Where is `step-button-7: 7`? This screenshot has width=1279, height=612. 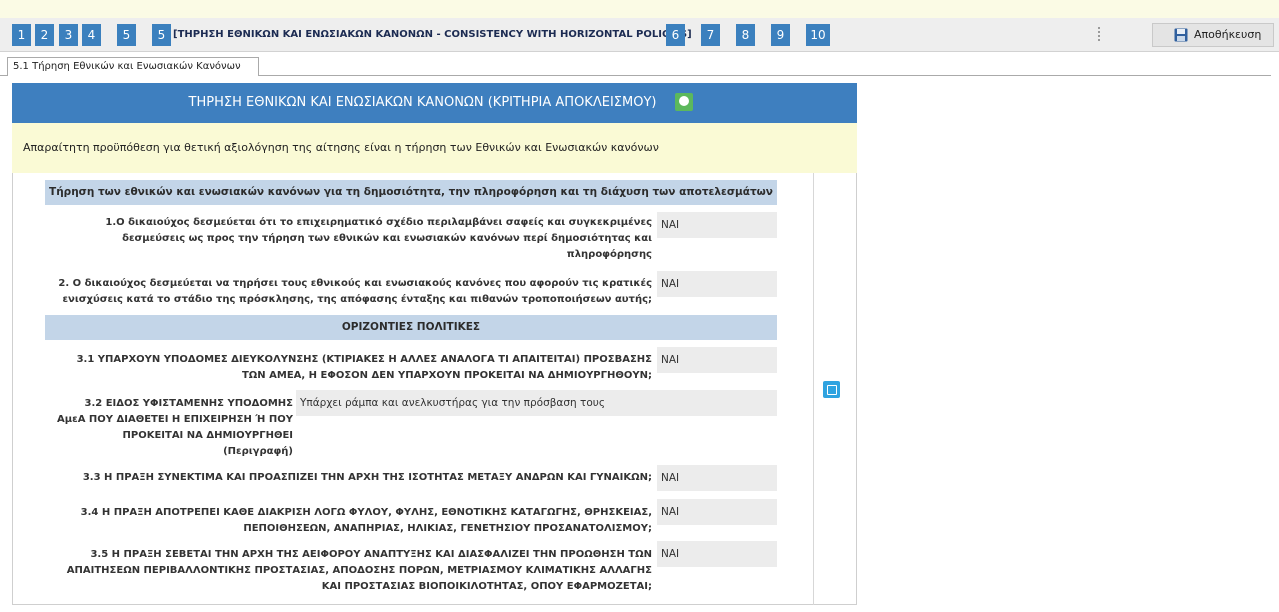 step-button-7: 7 is located at coordinates (710, 35).